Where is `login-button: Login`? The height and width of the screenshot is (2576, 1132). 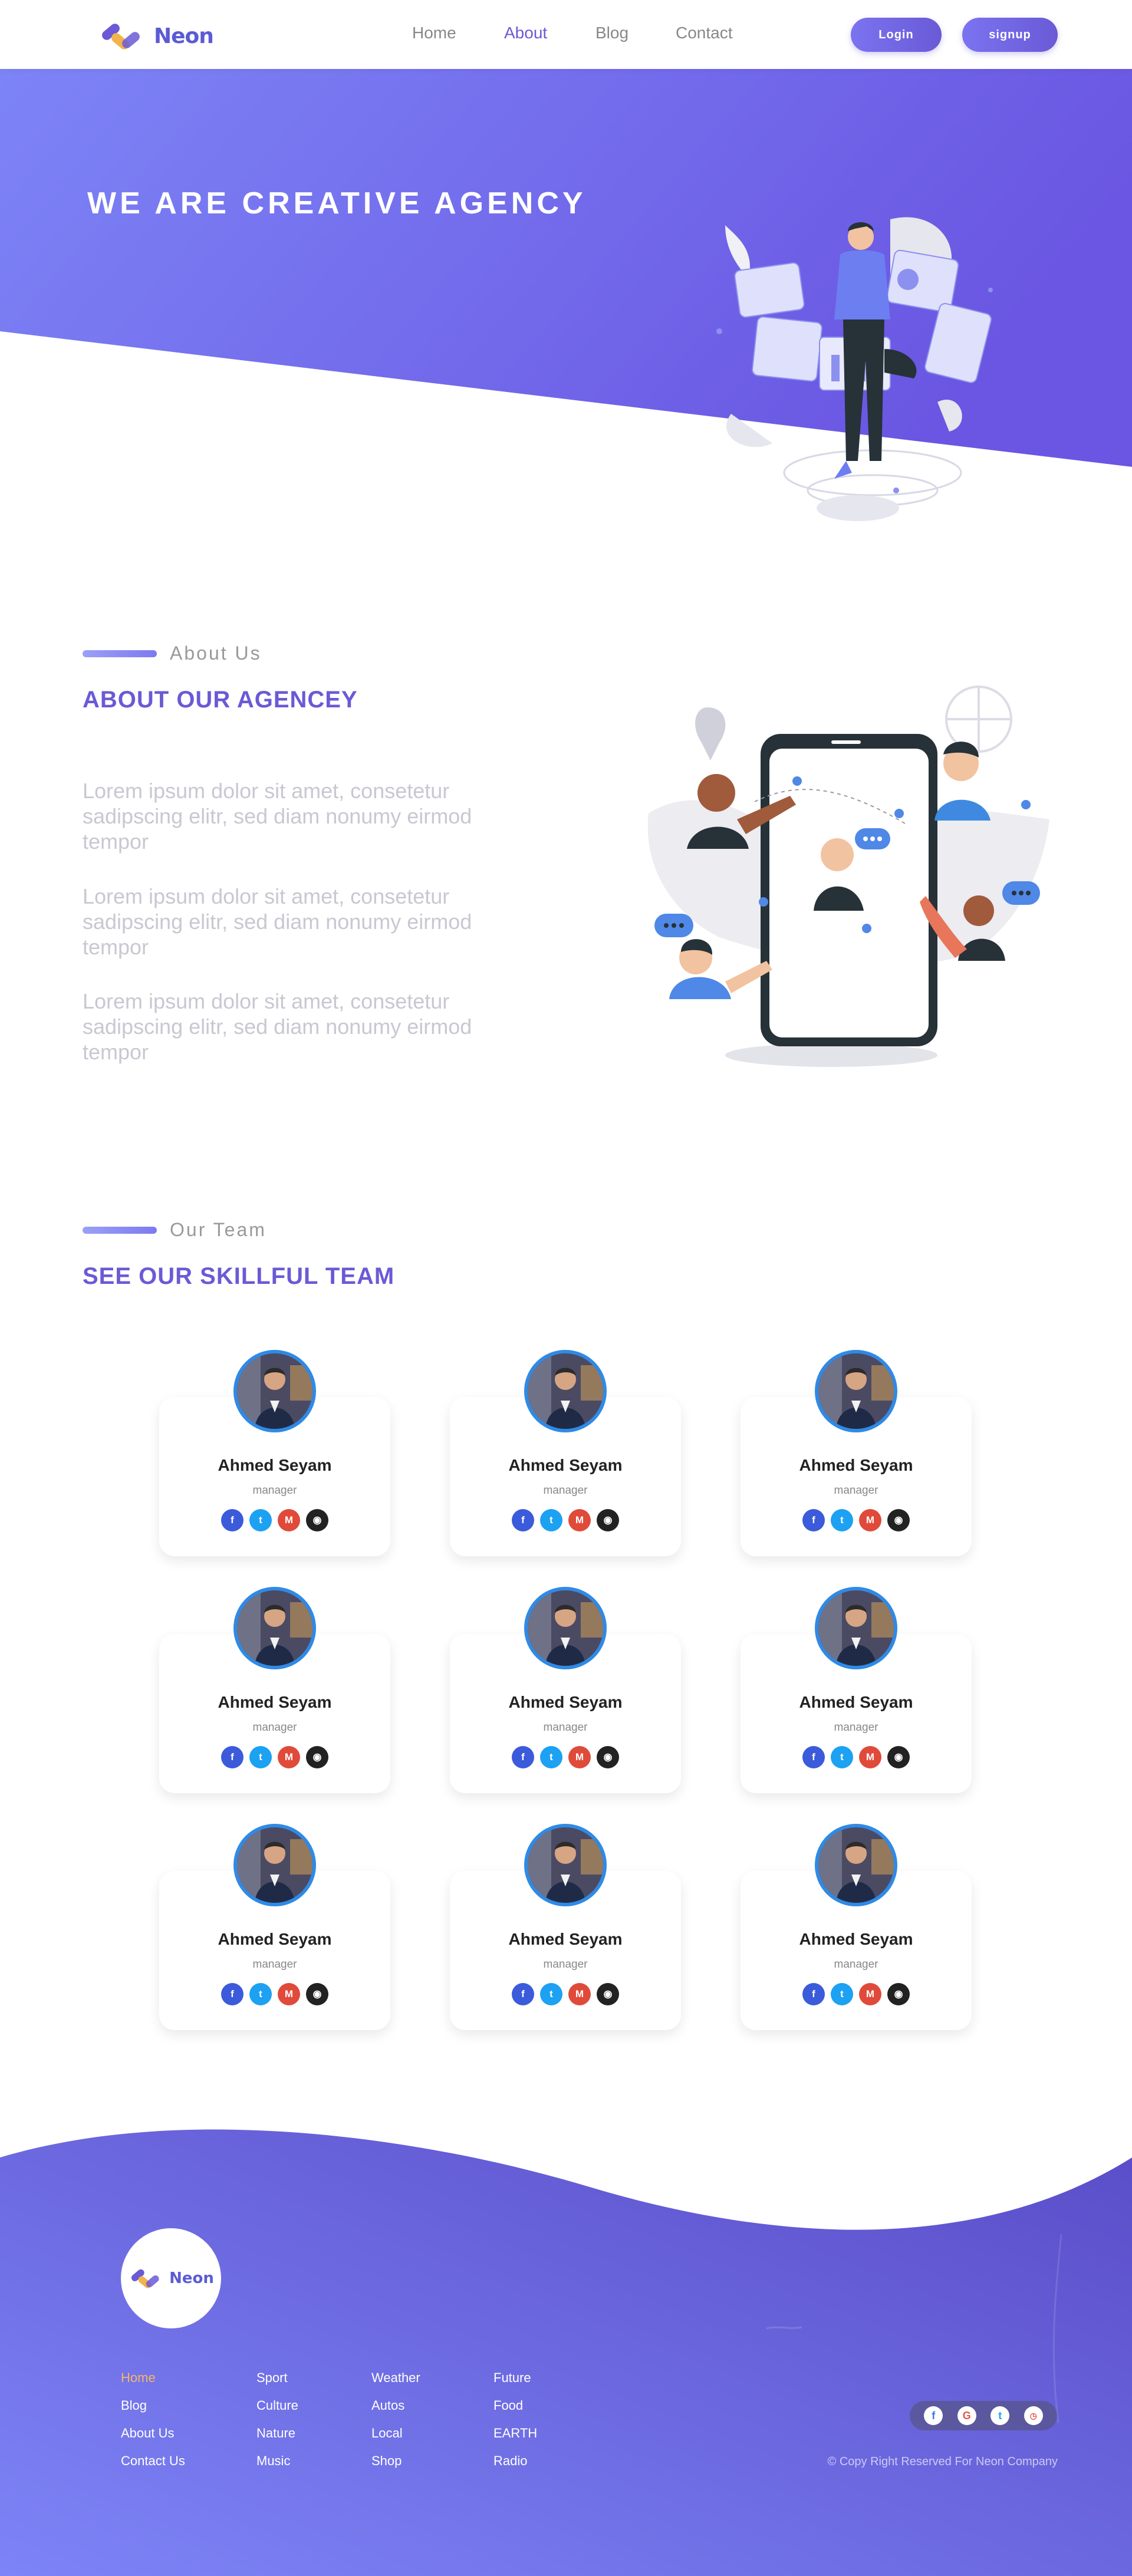
login-button: Login is located at coordinates (896, 35).